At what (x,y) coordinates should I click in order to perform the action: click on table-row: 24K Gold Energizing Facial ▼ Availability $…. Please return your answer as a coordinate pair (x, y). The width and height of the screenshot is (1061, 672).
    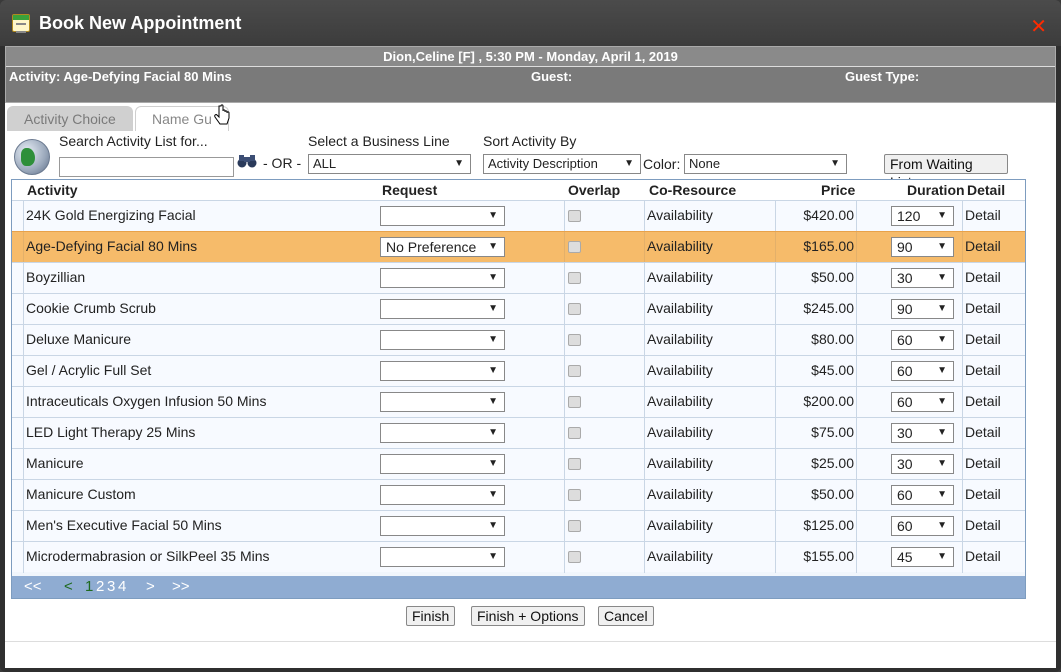
    Looking at the image, I should click on (518, 216).